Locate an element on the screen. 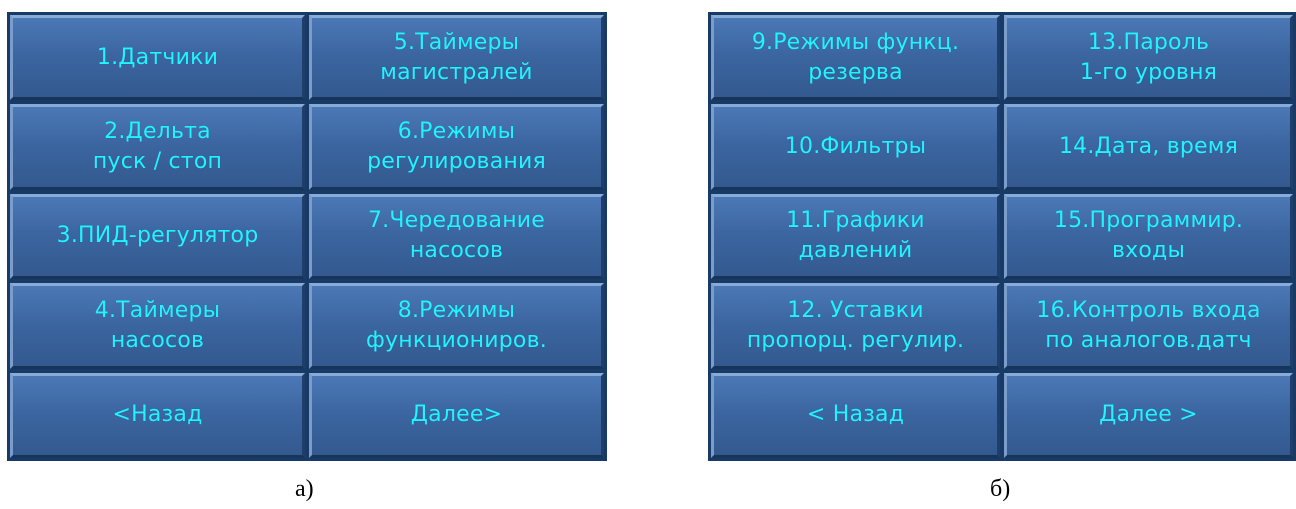  filters-button: 10.Фильтры is located at coordinates (855, 147).